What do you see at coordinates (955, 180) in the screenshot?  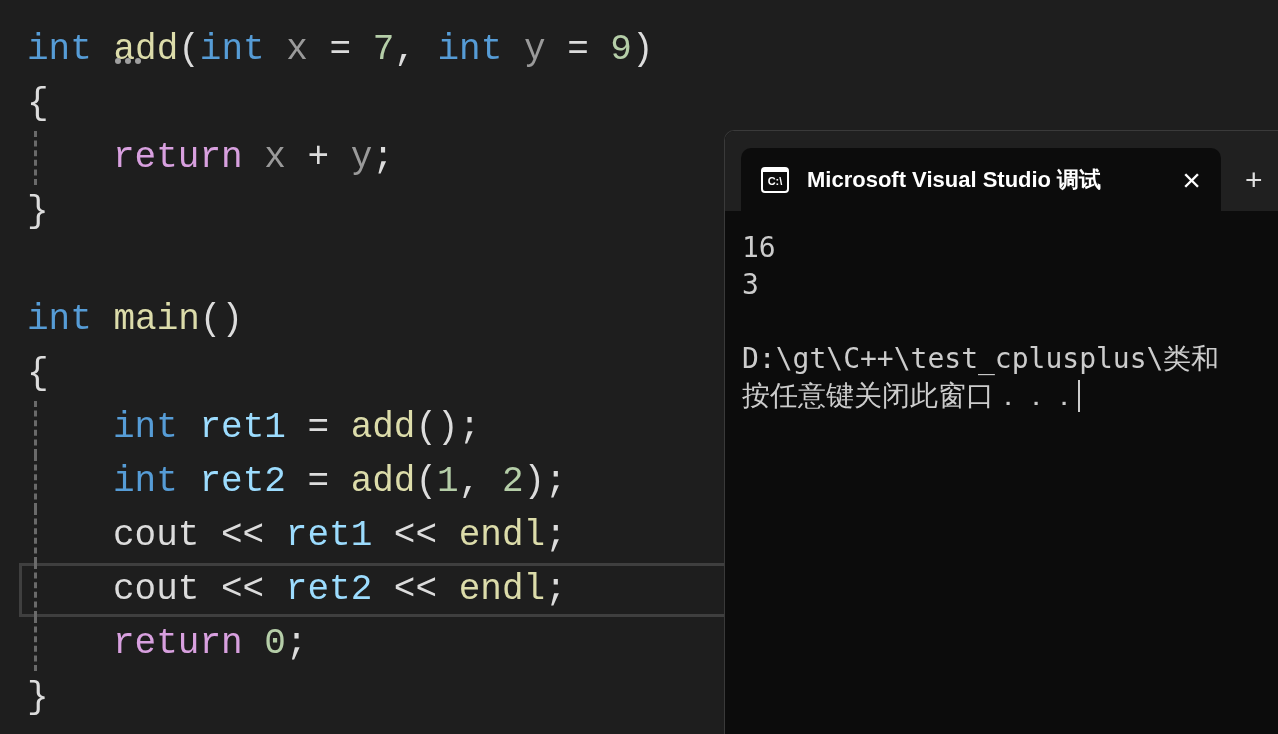 I see `tab-title: Microsoft Visual Studio 调试` at bounding box center [955, 180].